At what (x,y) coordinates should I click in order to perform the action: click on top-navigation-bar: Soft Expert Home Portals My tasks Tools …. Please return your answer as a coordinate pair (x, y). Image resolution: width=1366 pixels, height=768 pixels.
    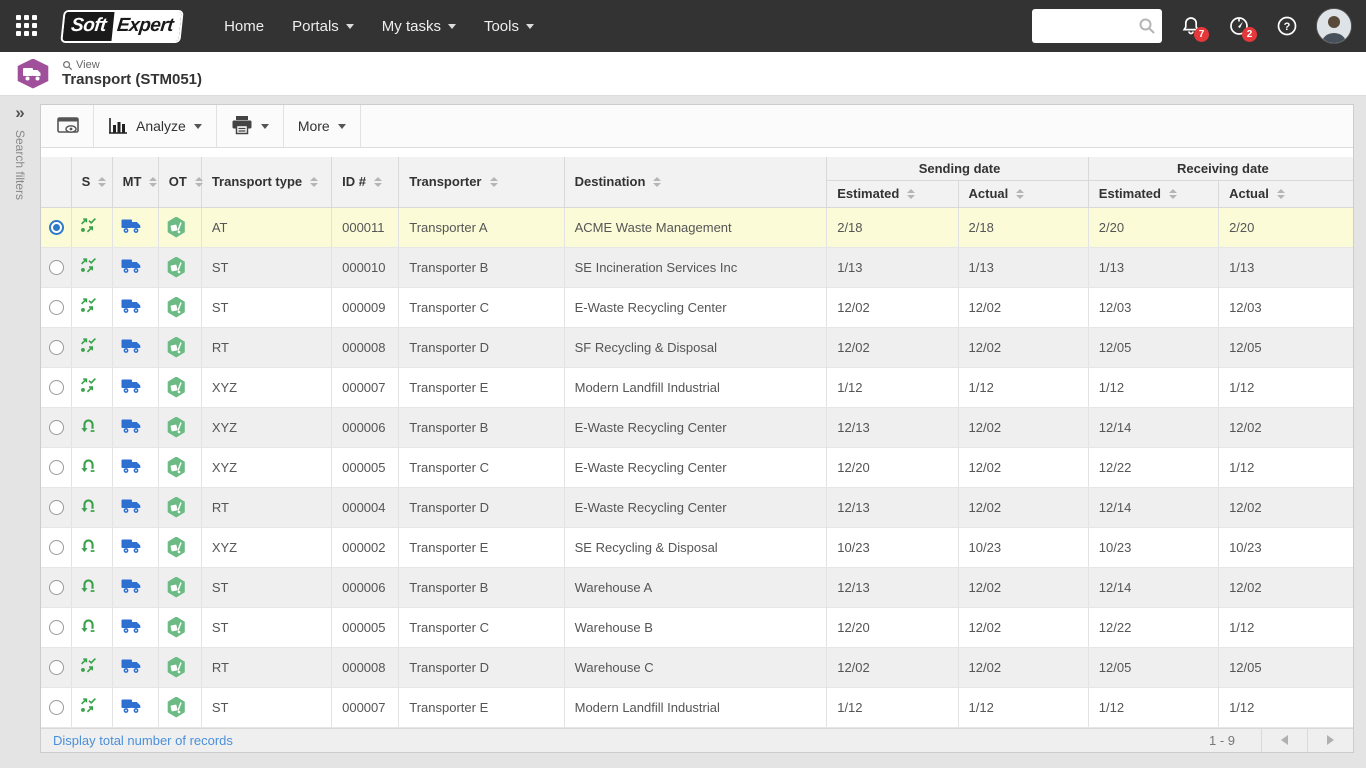
    Looking at the image, I should click on (683, 26).